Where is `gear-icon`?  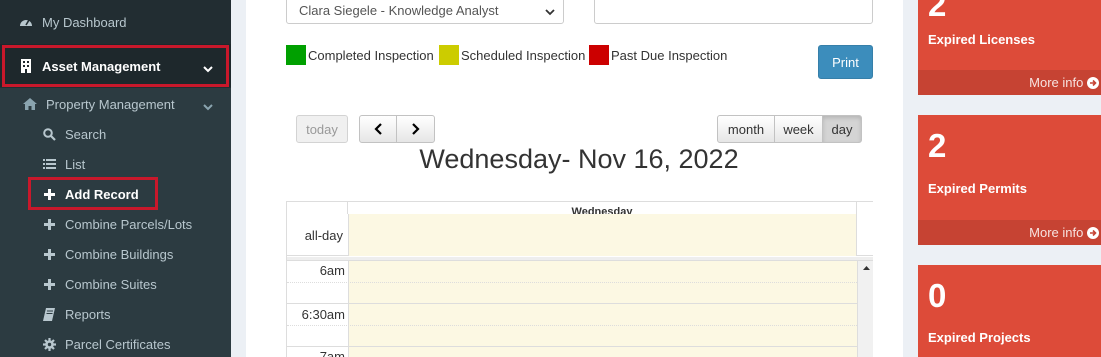
gear-icon is located at coordinates (49, 344).